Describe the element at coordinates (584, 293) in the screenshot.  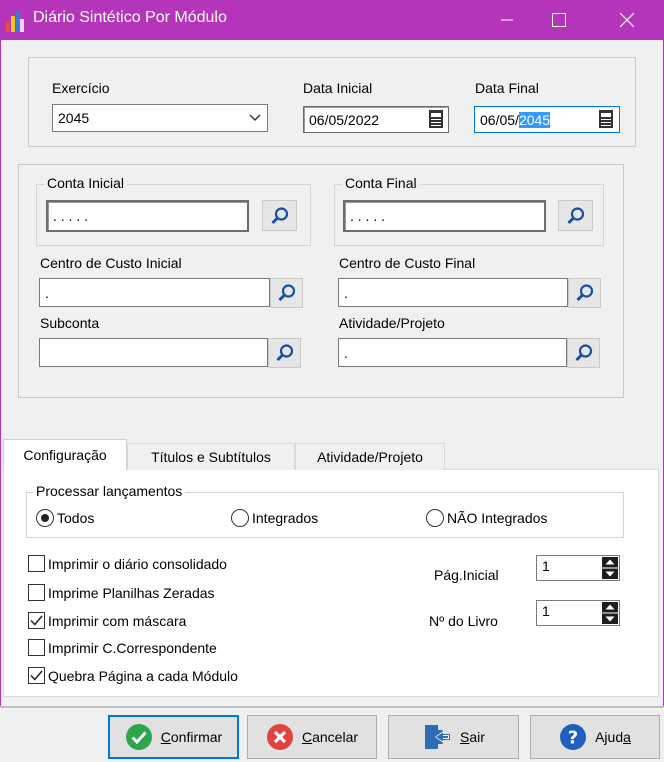
I see `cc-final-search-button` at that location.